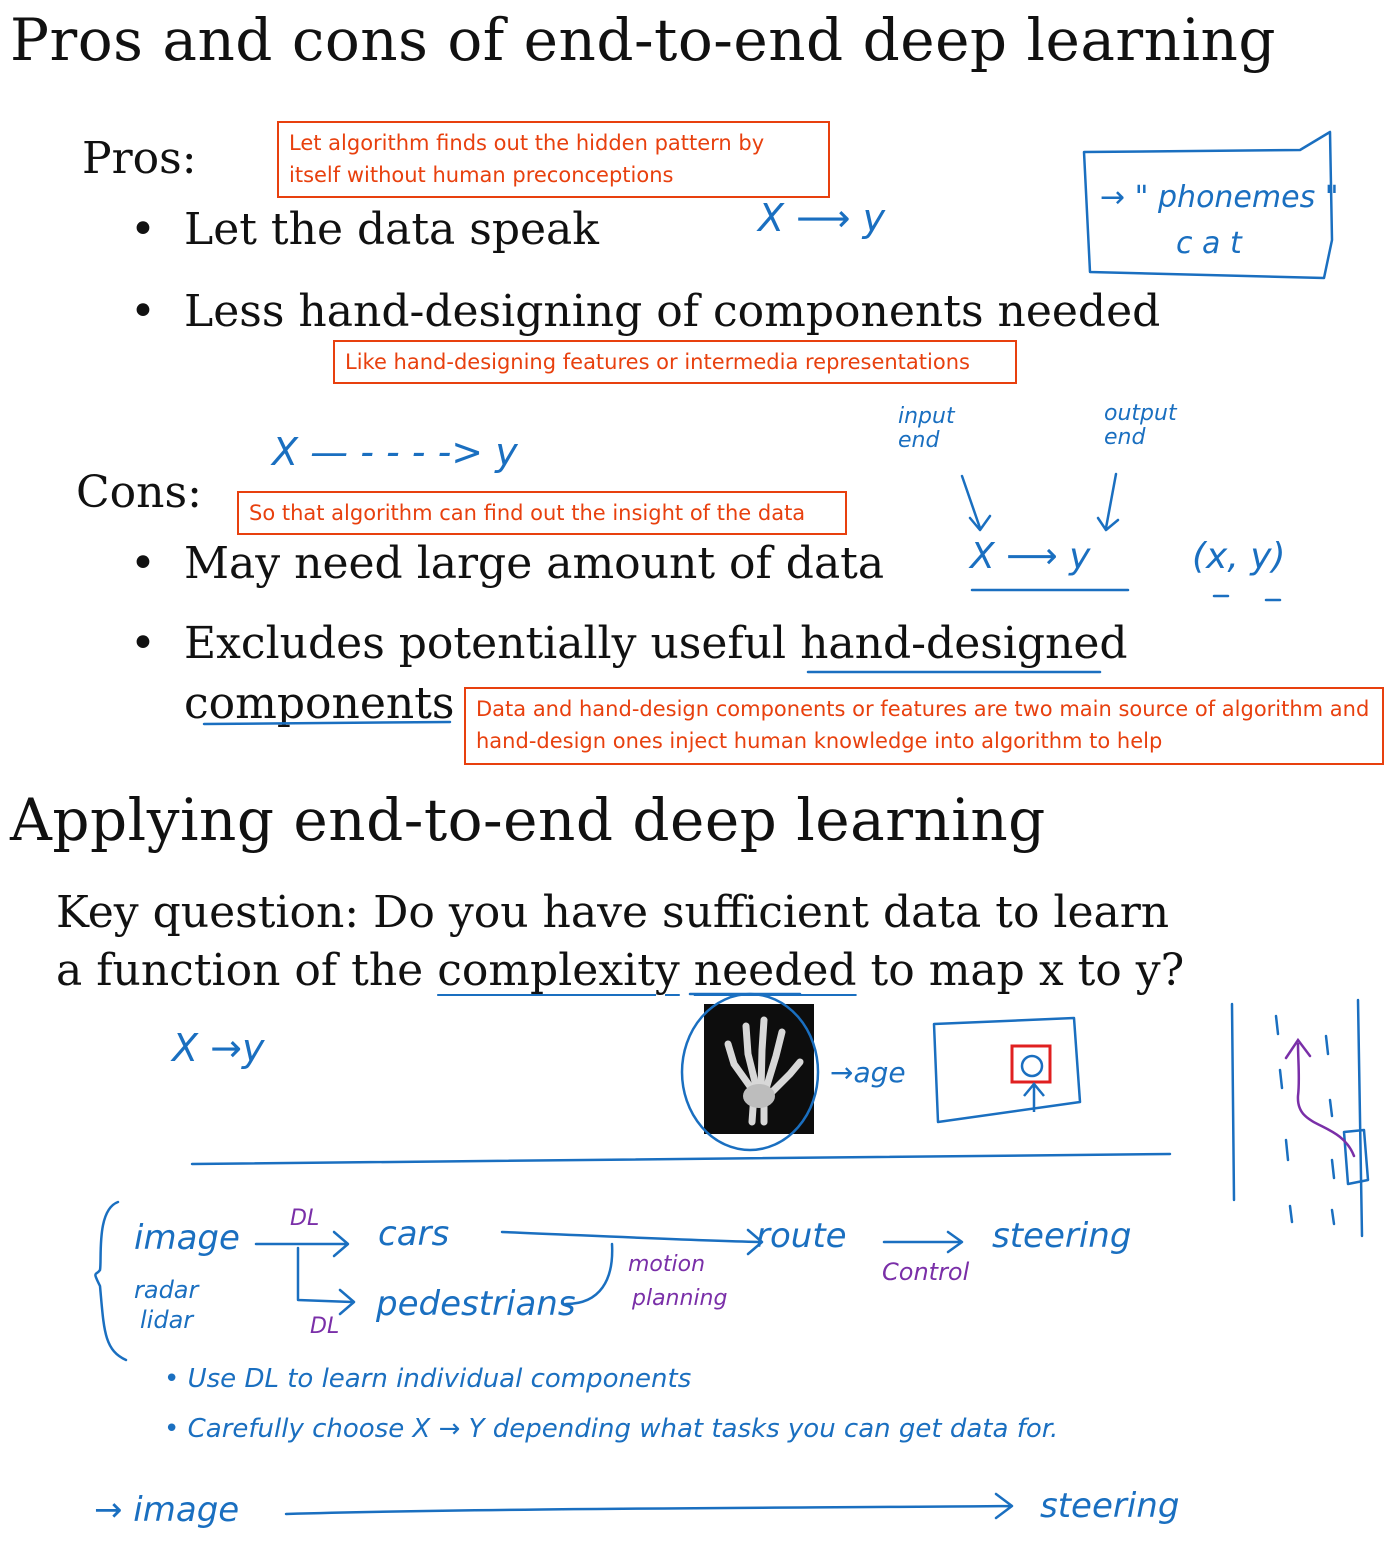 This screenshot has width=1394, height=1556. I want to click on pedestrians-curve, so click(589, 1274).